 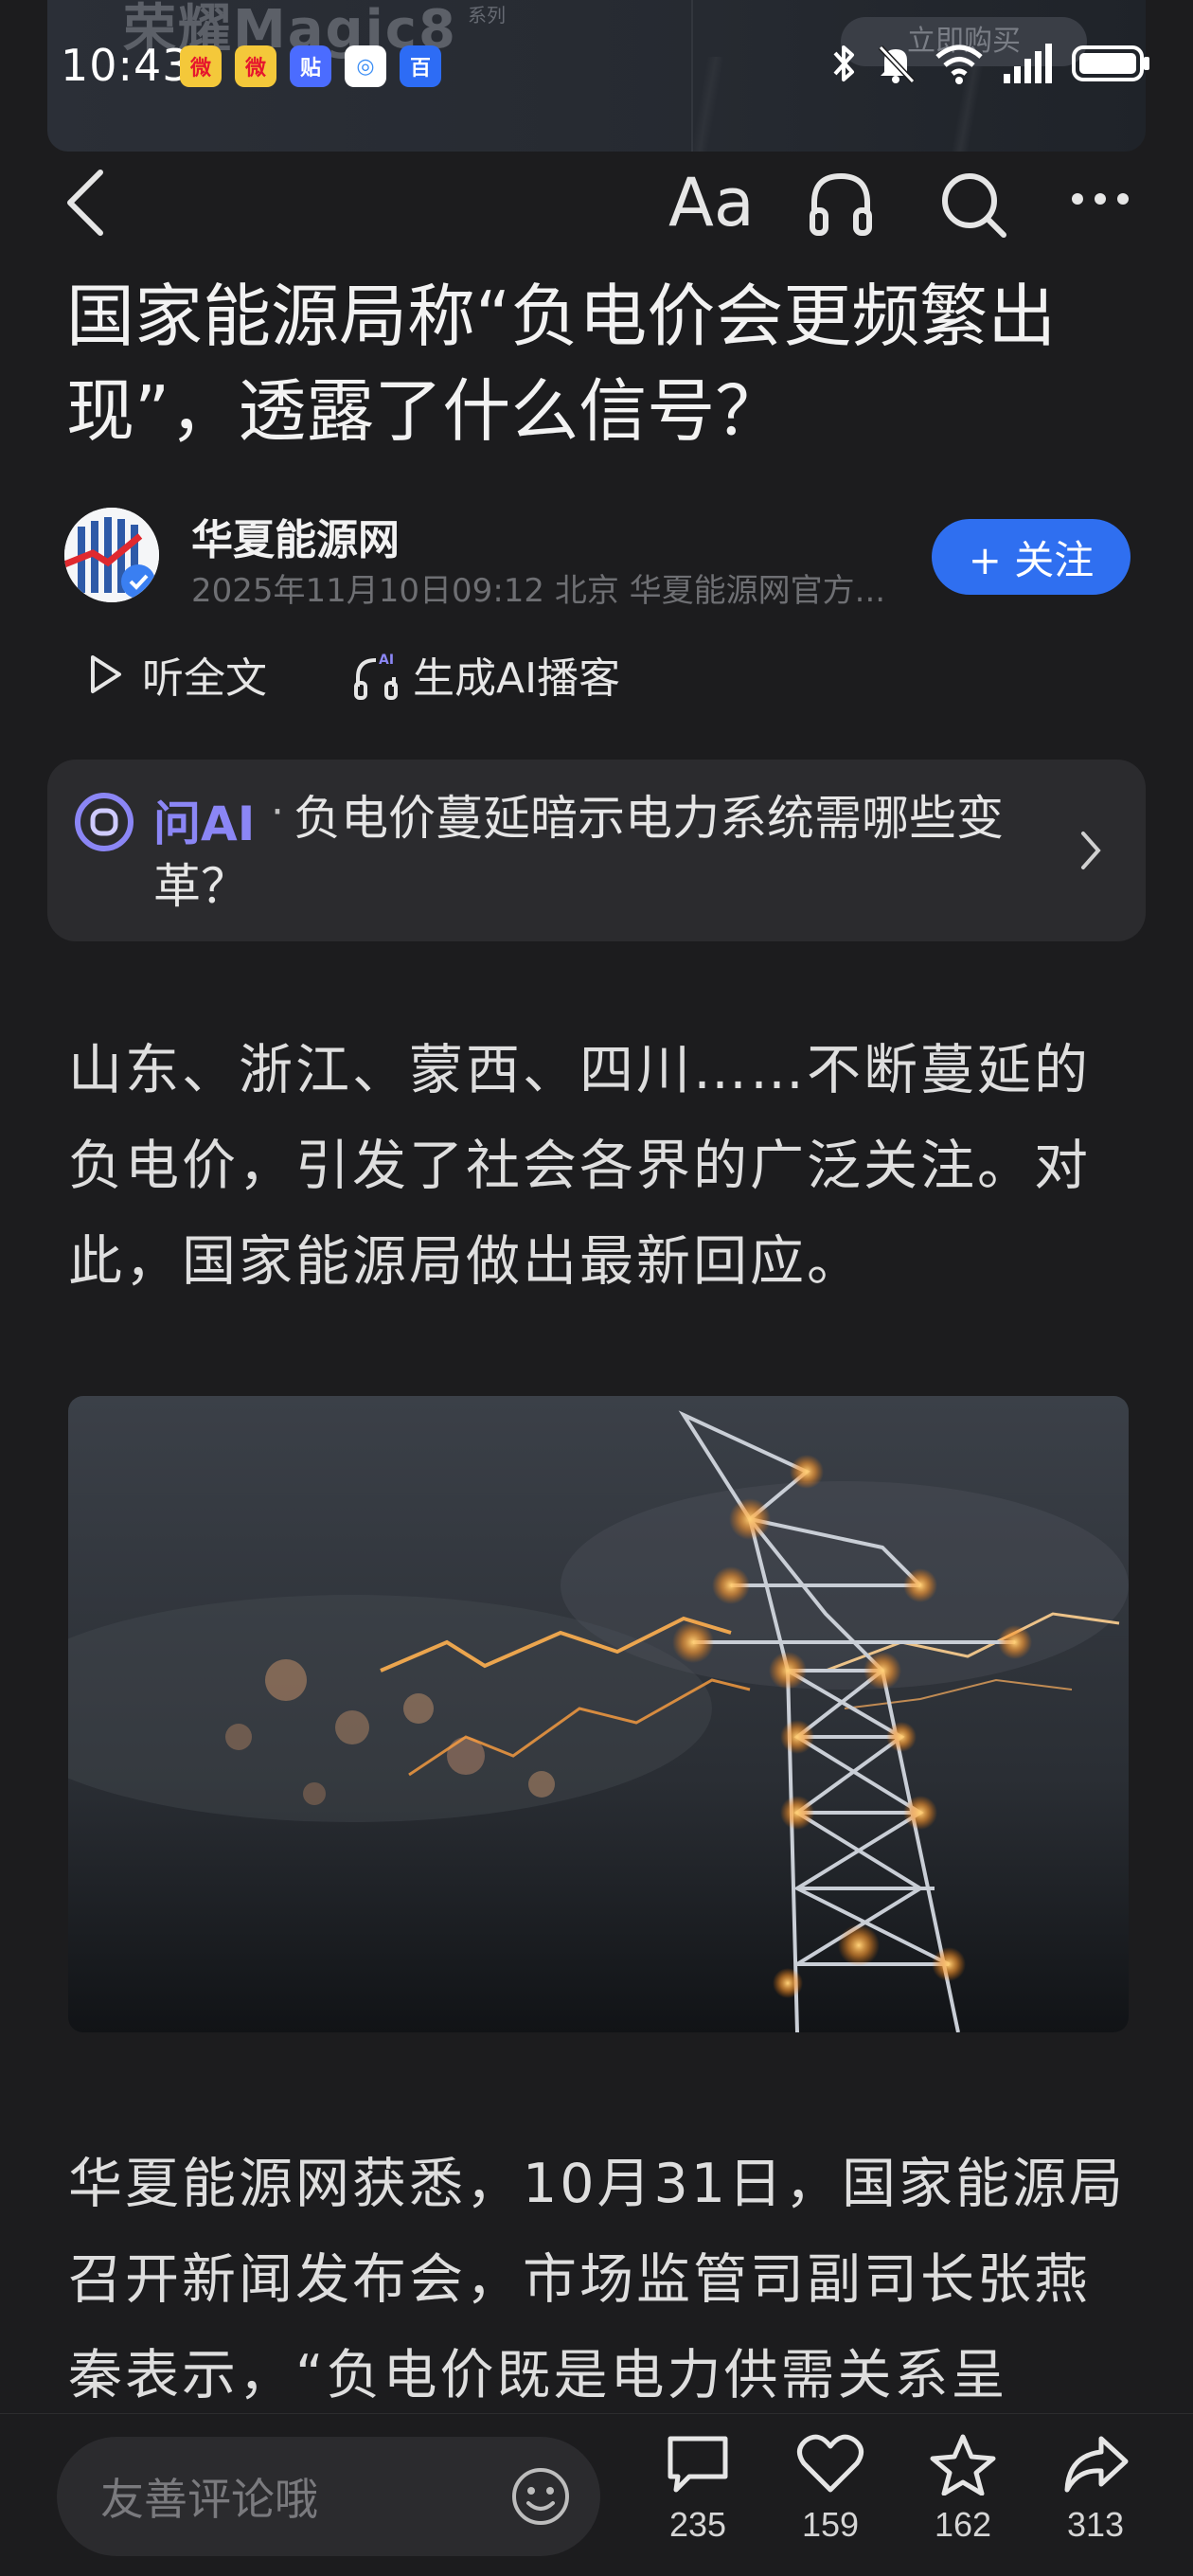 I want to click on bottom-action-bar: 友善评论哦 235 159 162 313, so click(x=596, y=2494).